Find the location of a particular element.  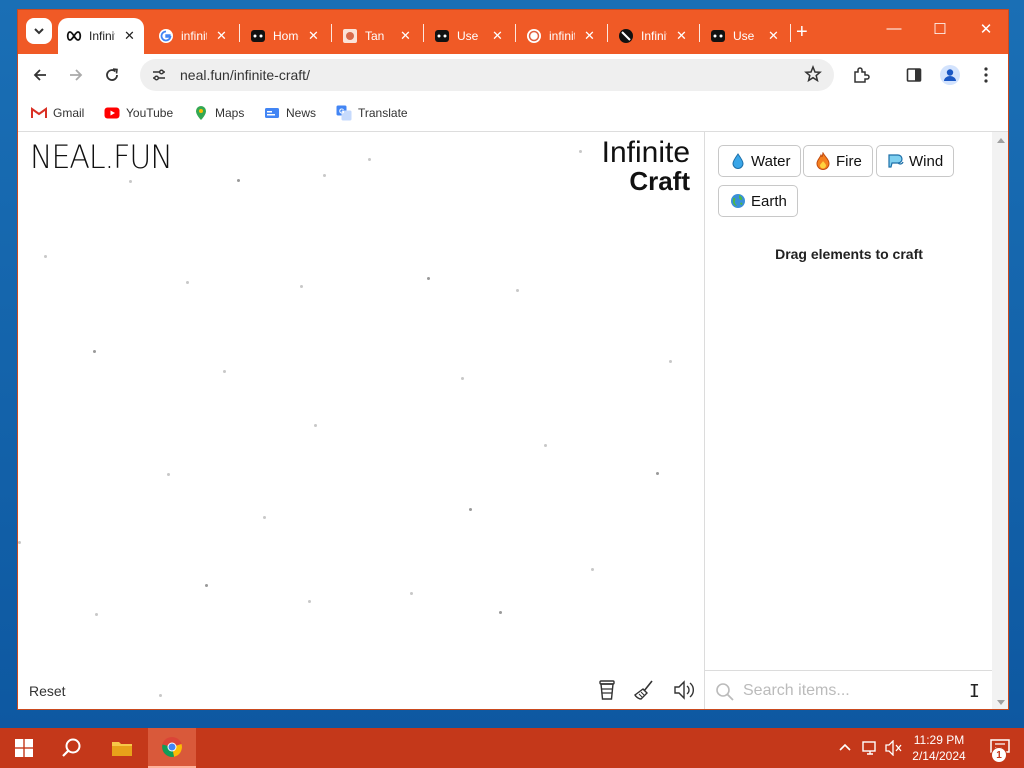

extensions-icon is located at coordinates (861, 75).